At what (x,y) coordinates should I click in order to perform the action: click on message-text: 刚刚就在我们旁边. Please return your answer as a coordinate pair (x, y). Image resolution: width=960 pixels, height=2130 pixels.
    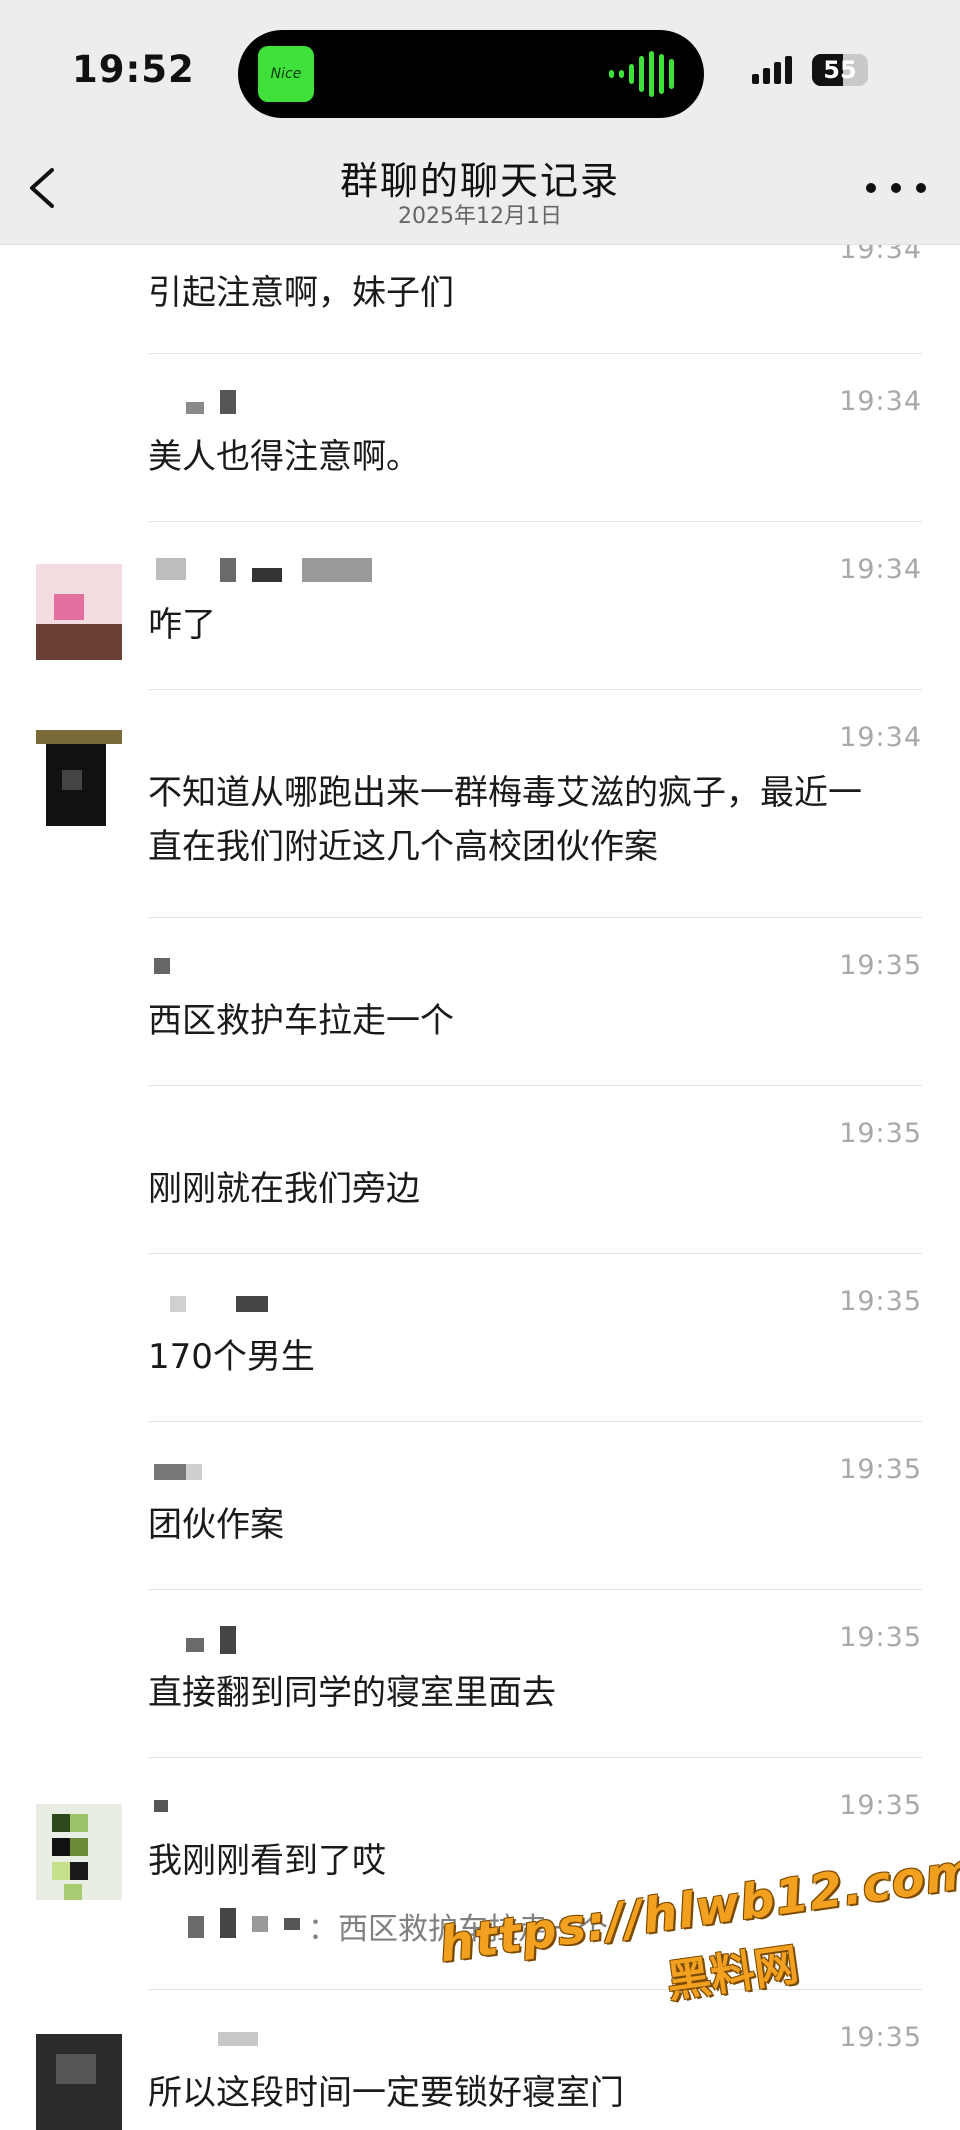
    Looking at the image, I should click on (284, 1189).